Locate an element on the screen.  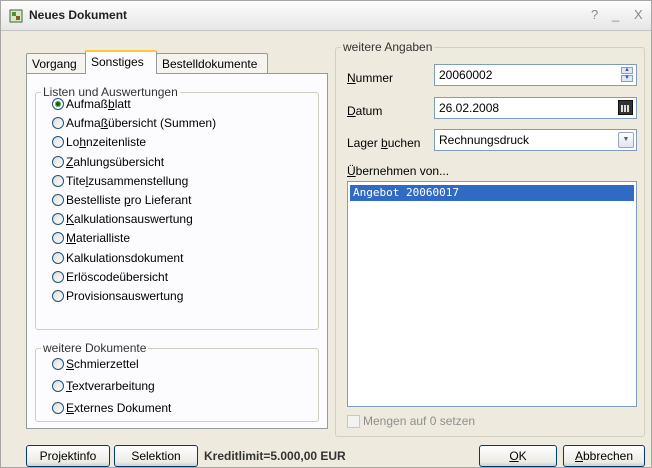
datum-field: 26.02.2008 is located at coordinates (535, 108).